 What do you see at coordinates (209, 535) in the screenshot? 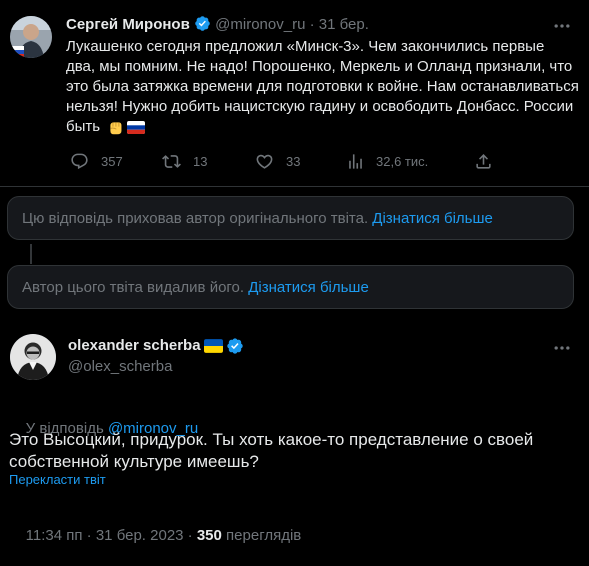
I see `views-count: 350` at bounding box center [209, 535].